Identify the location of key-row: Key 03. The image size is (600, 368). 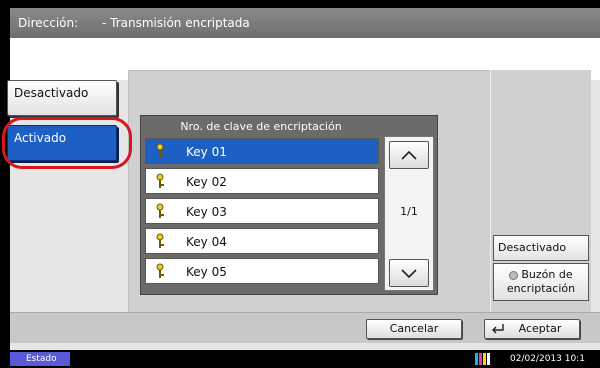
(262, 211).